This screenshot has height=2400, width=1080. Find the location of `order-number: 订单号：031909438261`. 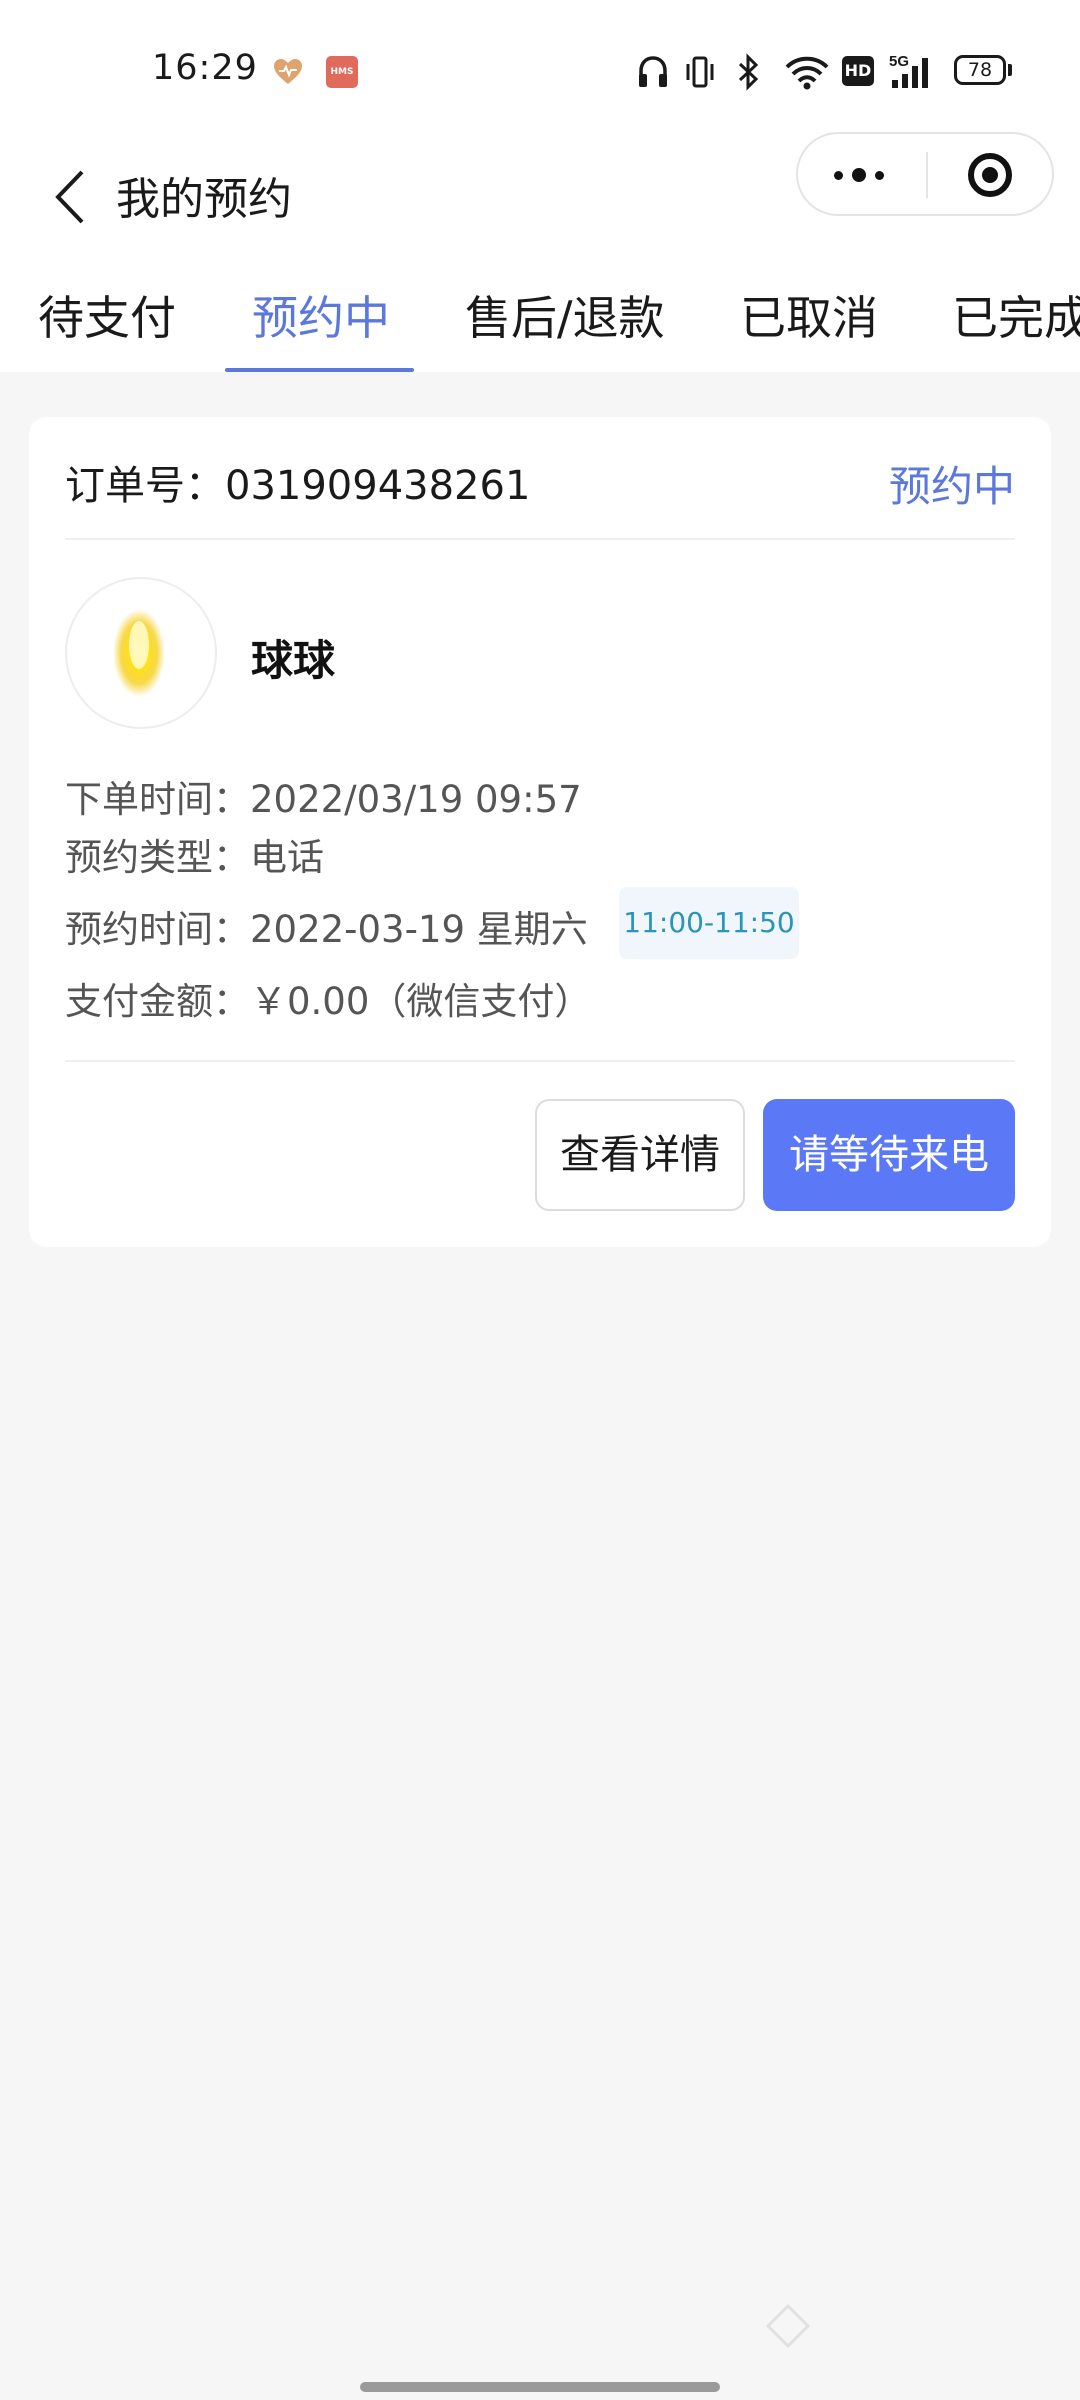

order-number: 订单号：031909438261 is located at coordinates (297, 482).